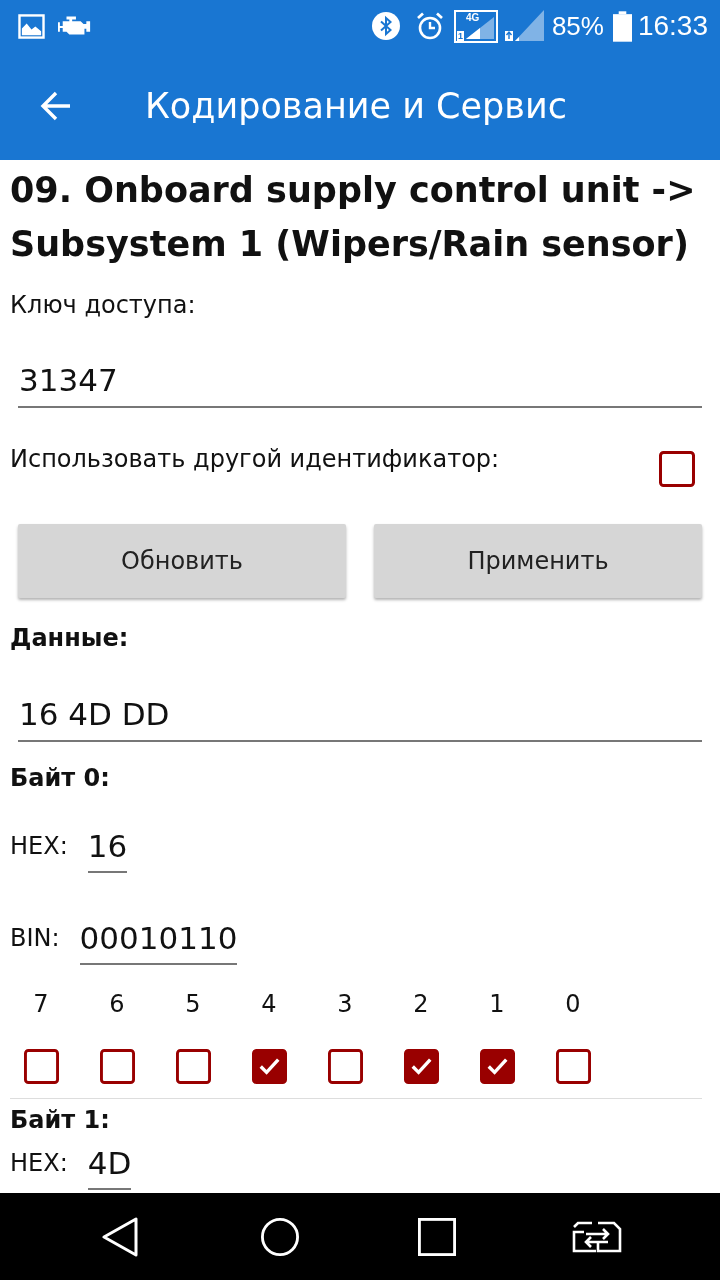  What do you see at coordinates (103, 305) in the screenshot?
I see `field-label: Ключ доступа:` at bounding box center [103, 305].